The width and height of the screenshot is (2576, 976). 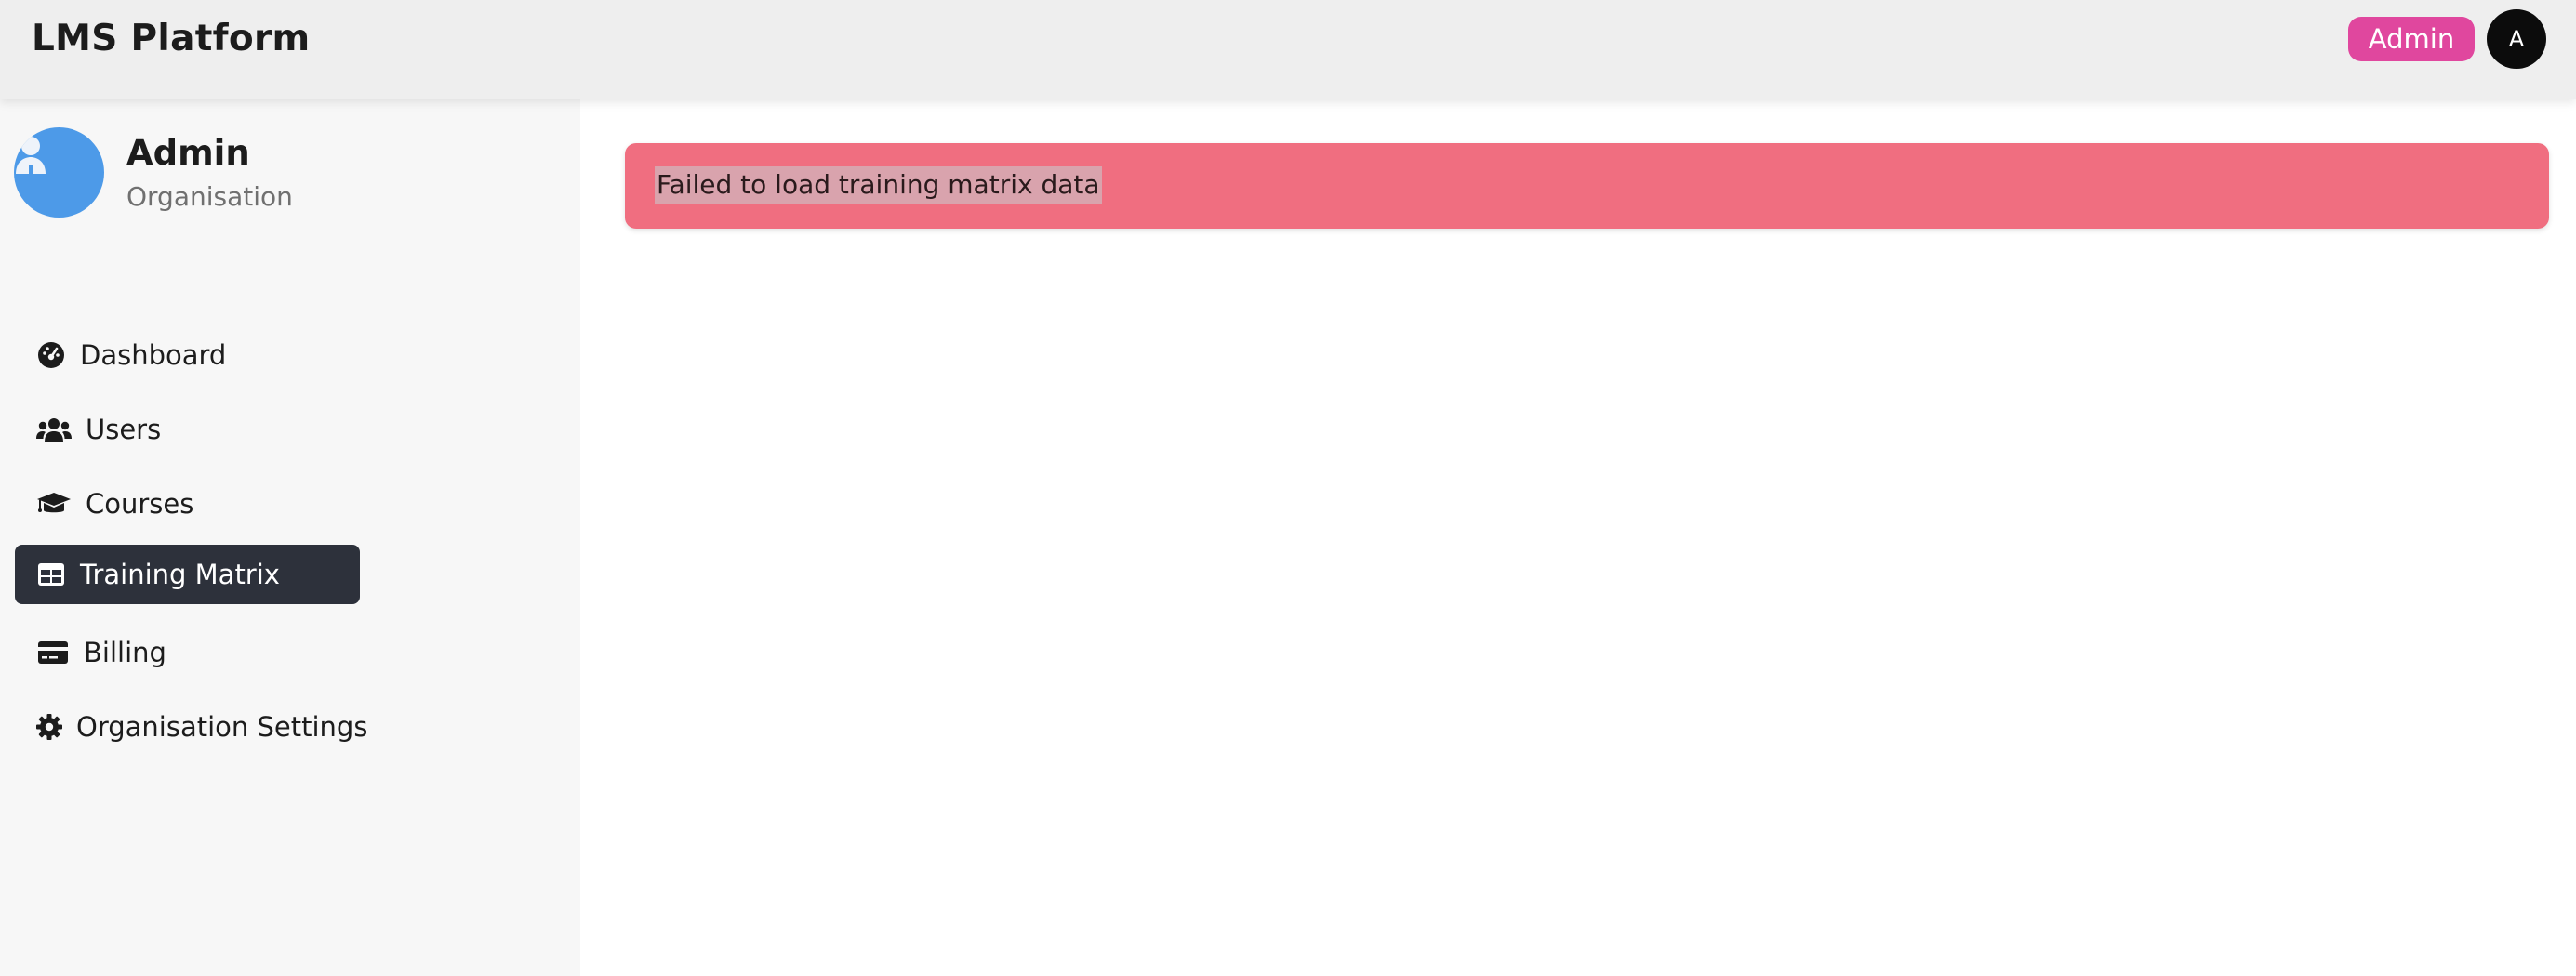 What do you see at coordinates (180, 574) in the screenshot?
I see `sidebar-item-label: Training Matrix` at bounding box center [180, 574].